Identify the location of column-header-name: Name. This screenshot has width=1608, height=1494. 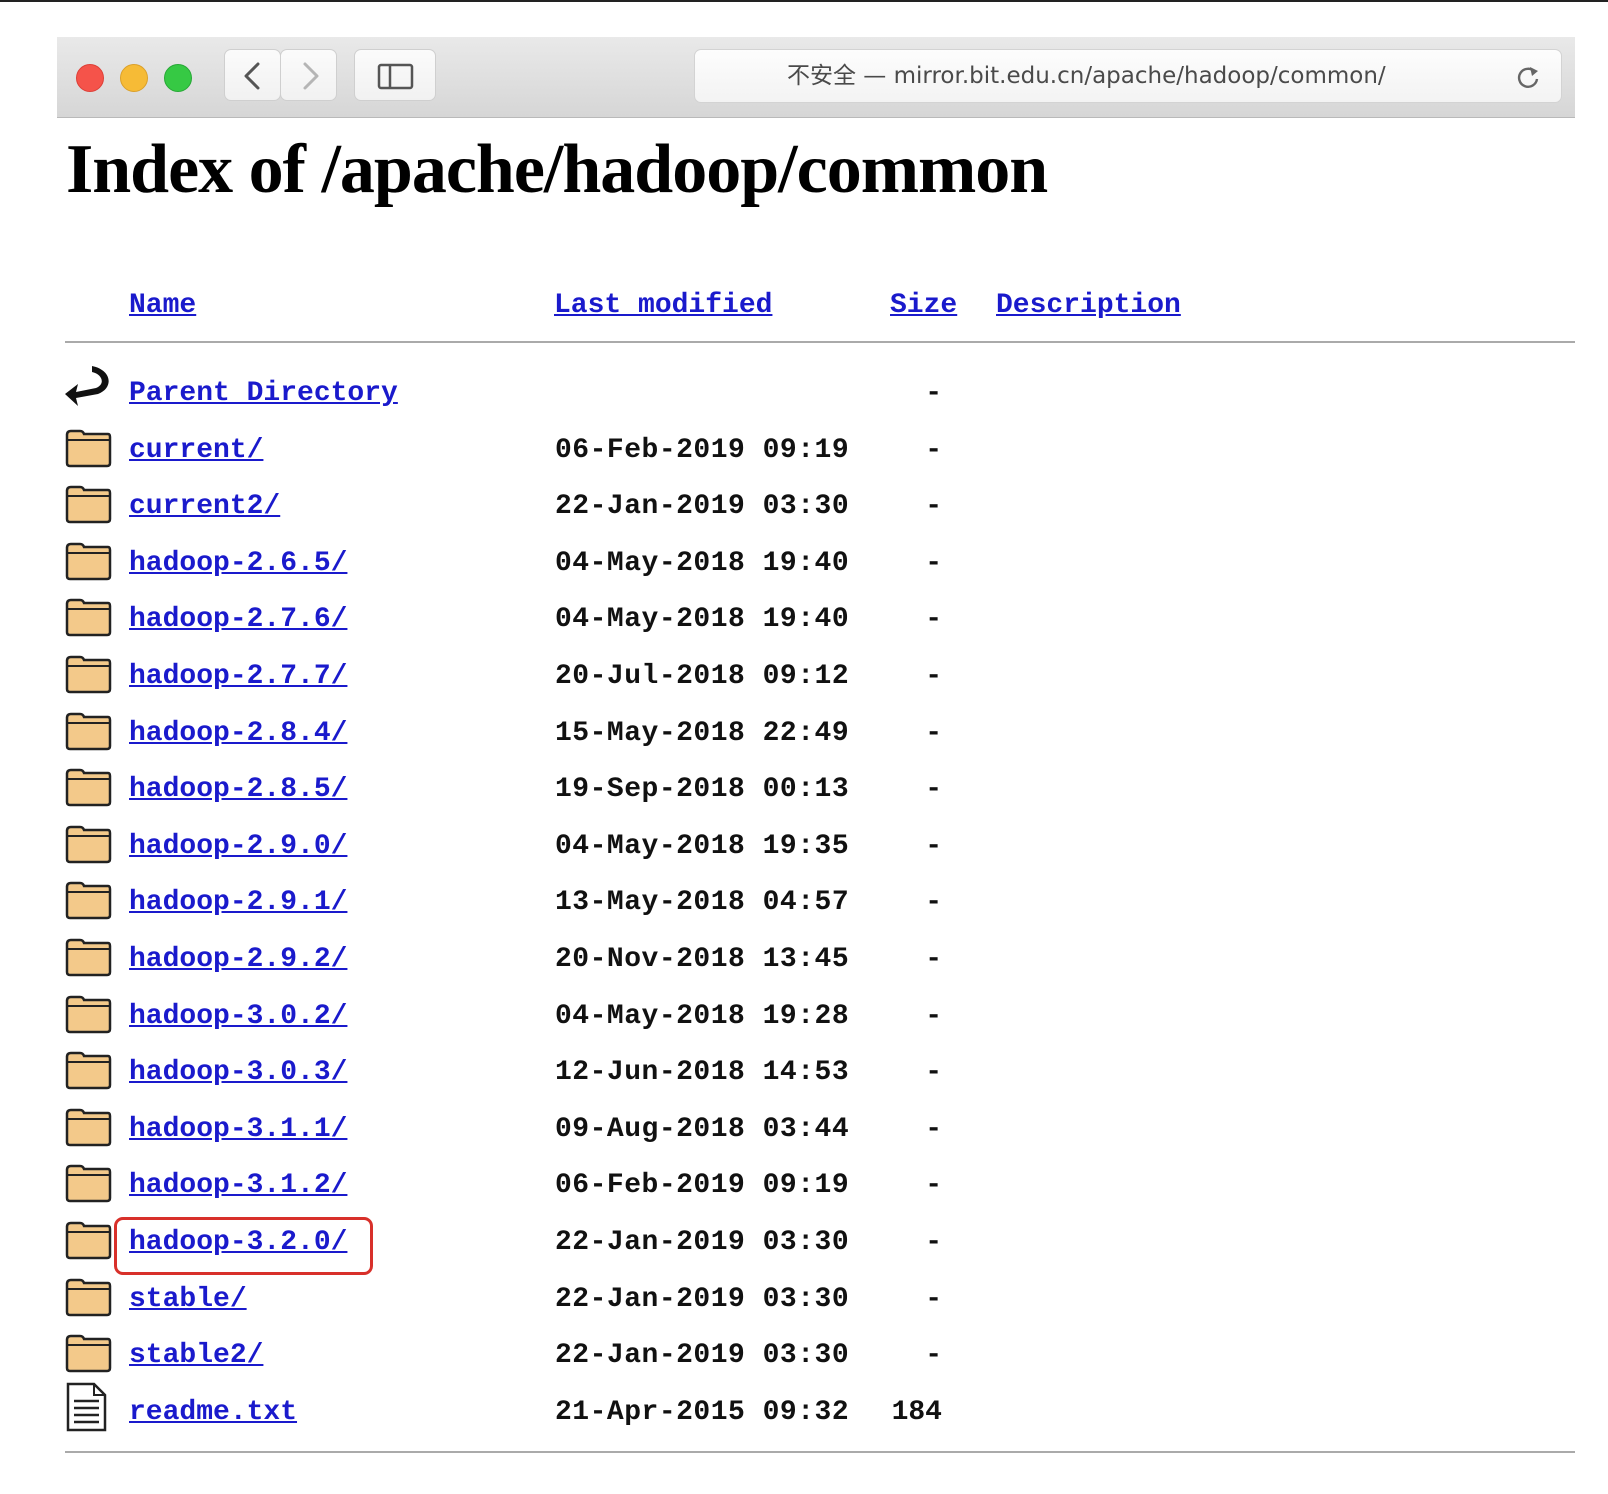
(162, 305).